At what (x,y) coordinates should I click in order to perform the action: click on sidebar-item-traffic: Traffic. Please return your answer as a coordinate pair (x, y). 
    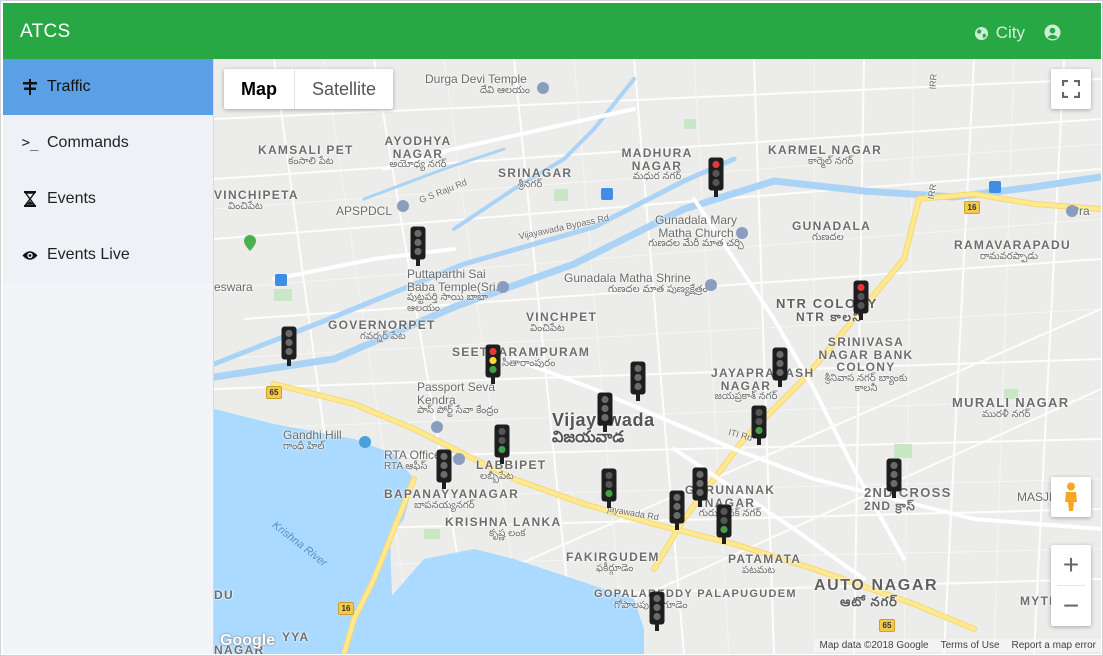
    Looking at the image, I should click on (108, 87).